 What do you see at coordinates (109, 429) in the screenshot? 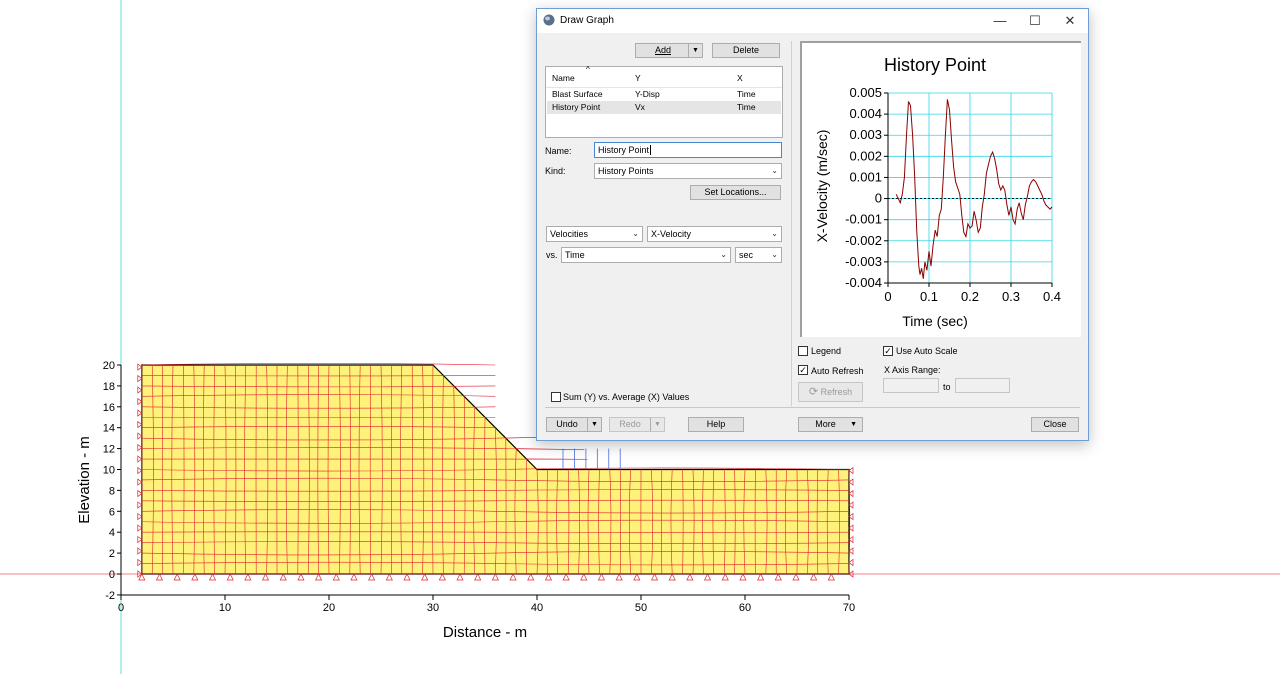
I see `mesh-y-tick-label: 14` at bounding box center [109, 429].